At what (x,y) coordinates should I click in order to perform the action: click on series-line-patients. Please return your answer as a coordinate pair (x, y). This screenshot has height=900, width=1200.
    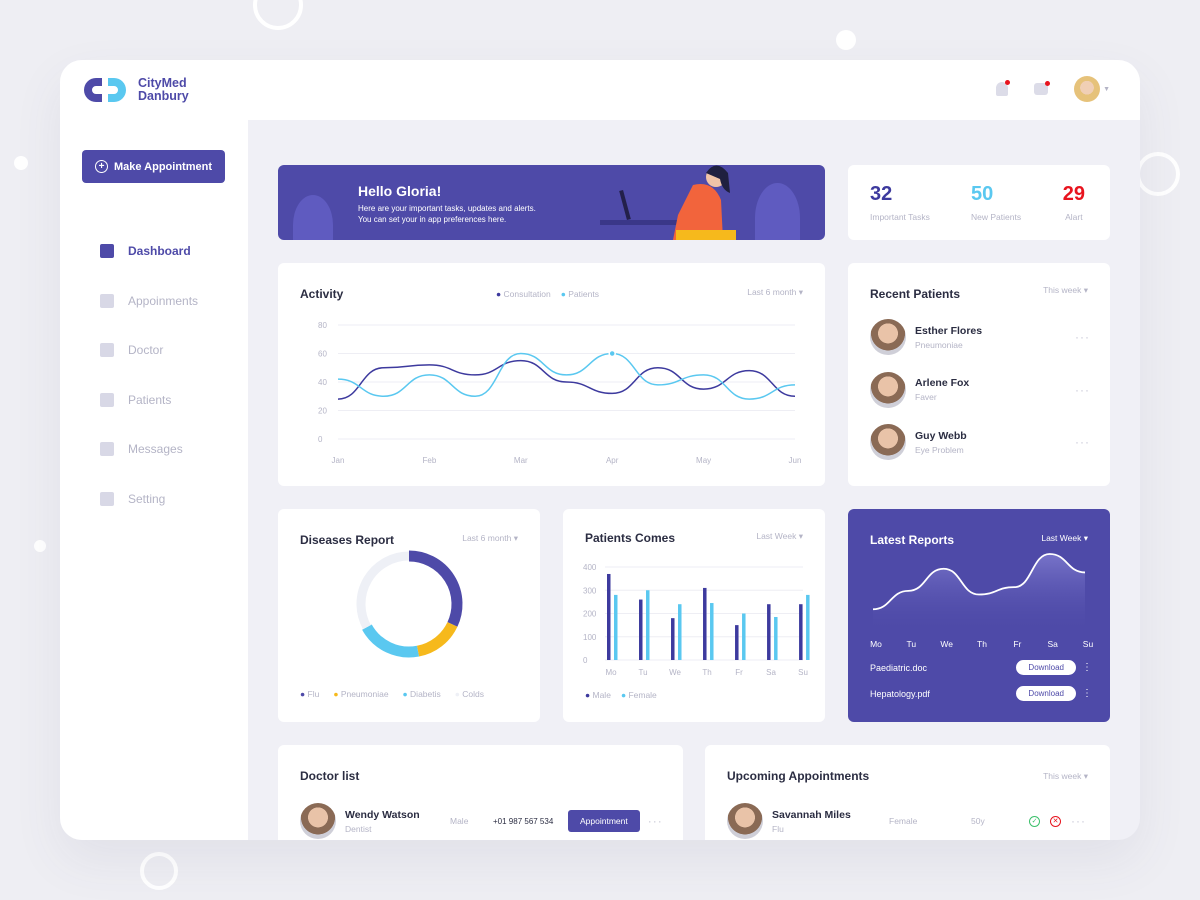
    Looking at the image, I should click on (566, 376).